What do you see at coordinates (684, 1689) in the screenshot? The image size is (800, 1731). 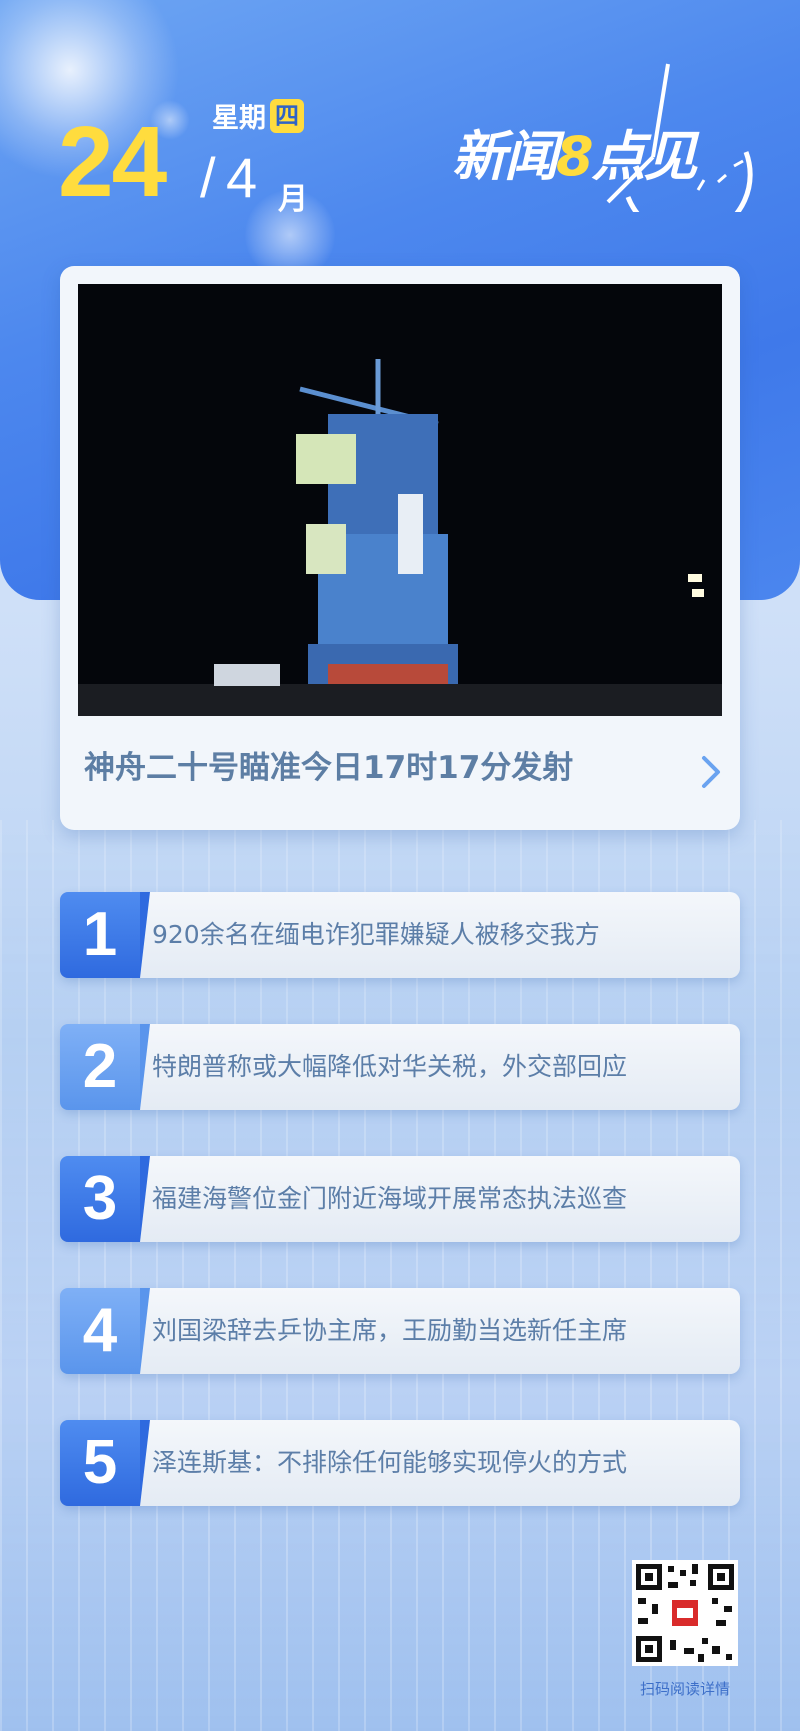 I see `qr-label: 扫码阅读详情` at bounding box center [684, 1689].